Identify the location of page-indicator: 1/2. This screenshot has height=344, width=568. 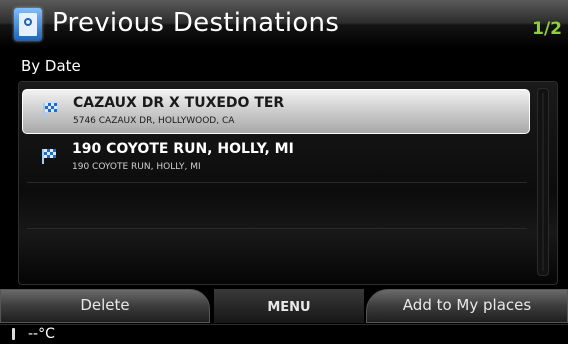
(547, 29).